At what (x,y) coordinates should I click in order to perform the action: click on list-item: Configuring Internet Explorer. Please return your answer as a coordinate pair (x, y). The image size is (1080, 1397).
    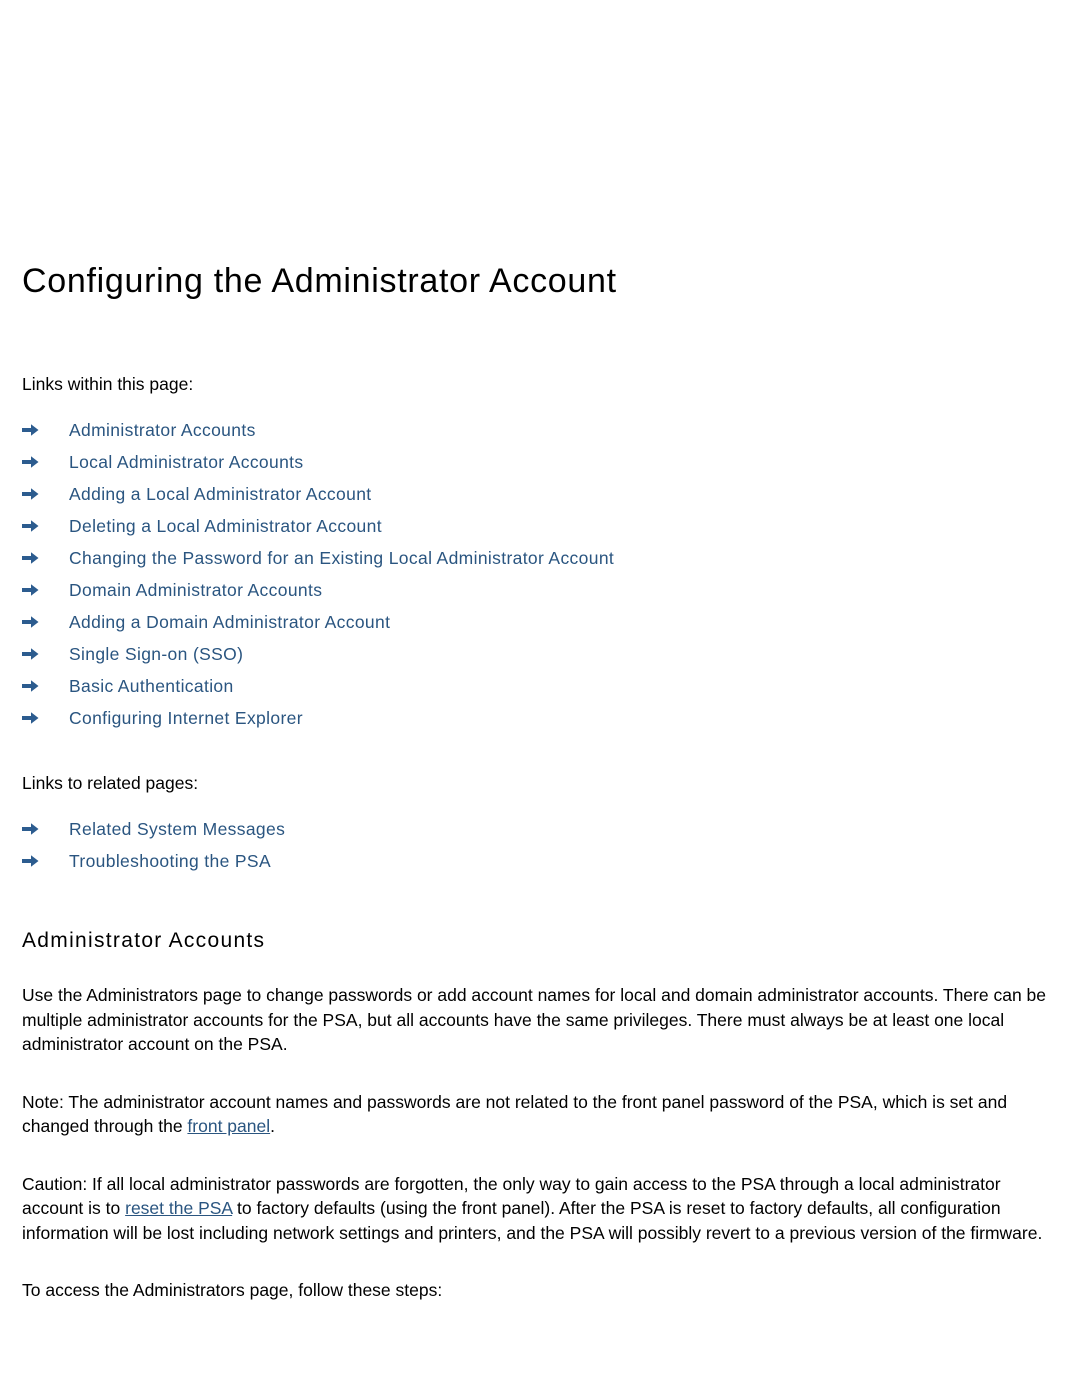
    Looking at the image, I should click on (540, 718).